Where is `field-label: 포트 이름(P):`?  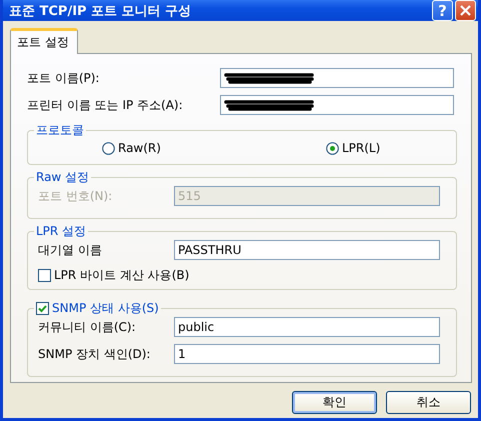 field-label: 포트 이름(P): is located at coordinates (63, 78).